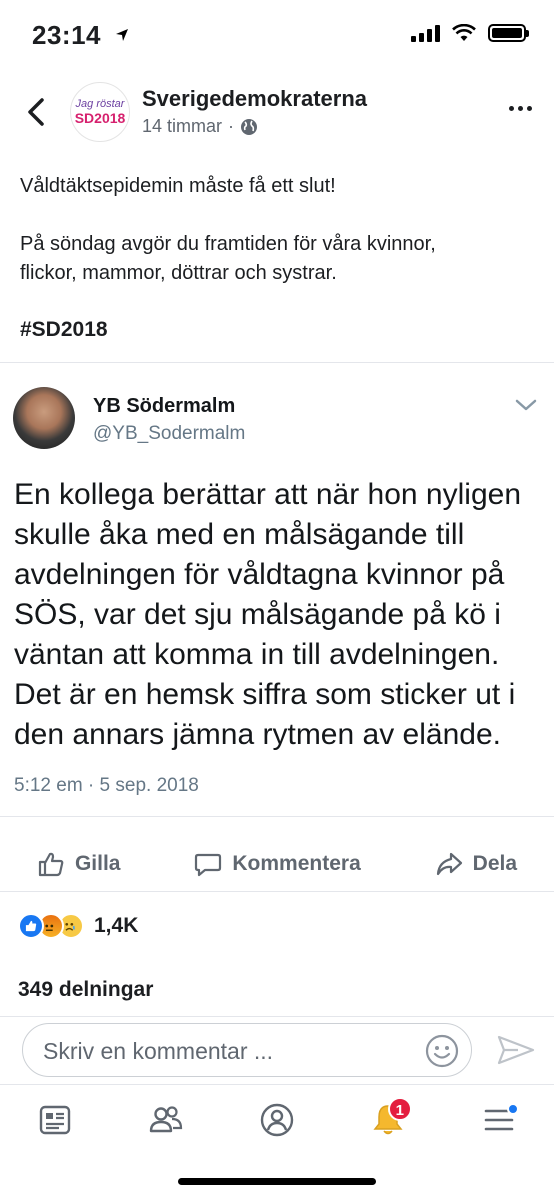 This screenshot has height=1200, width=554. I want to click on reaction-count: 1,4K, so click(116, 925).